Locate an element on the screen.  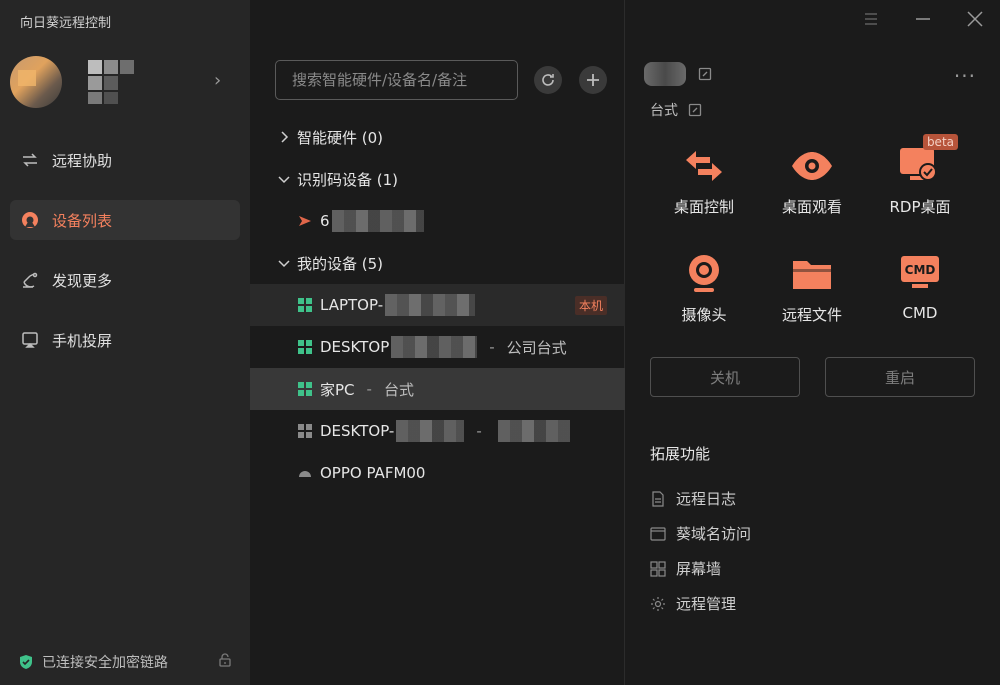
group-label: 智能硬件 (0) is located at coordinates (340, 137).